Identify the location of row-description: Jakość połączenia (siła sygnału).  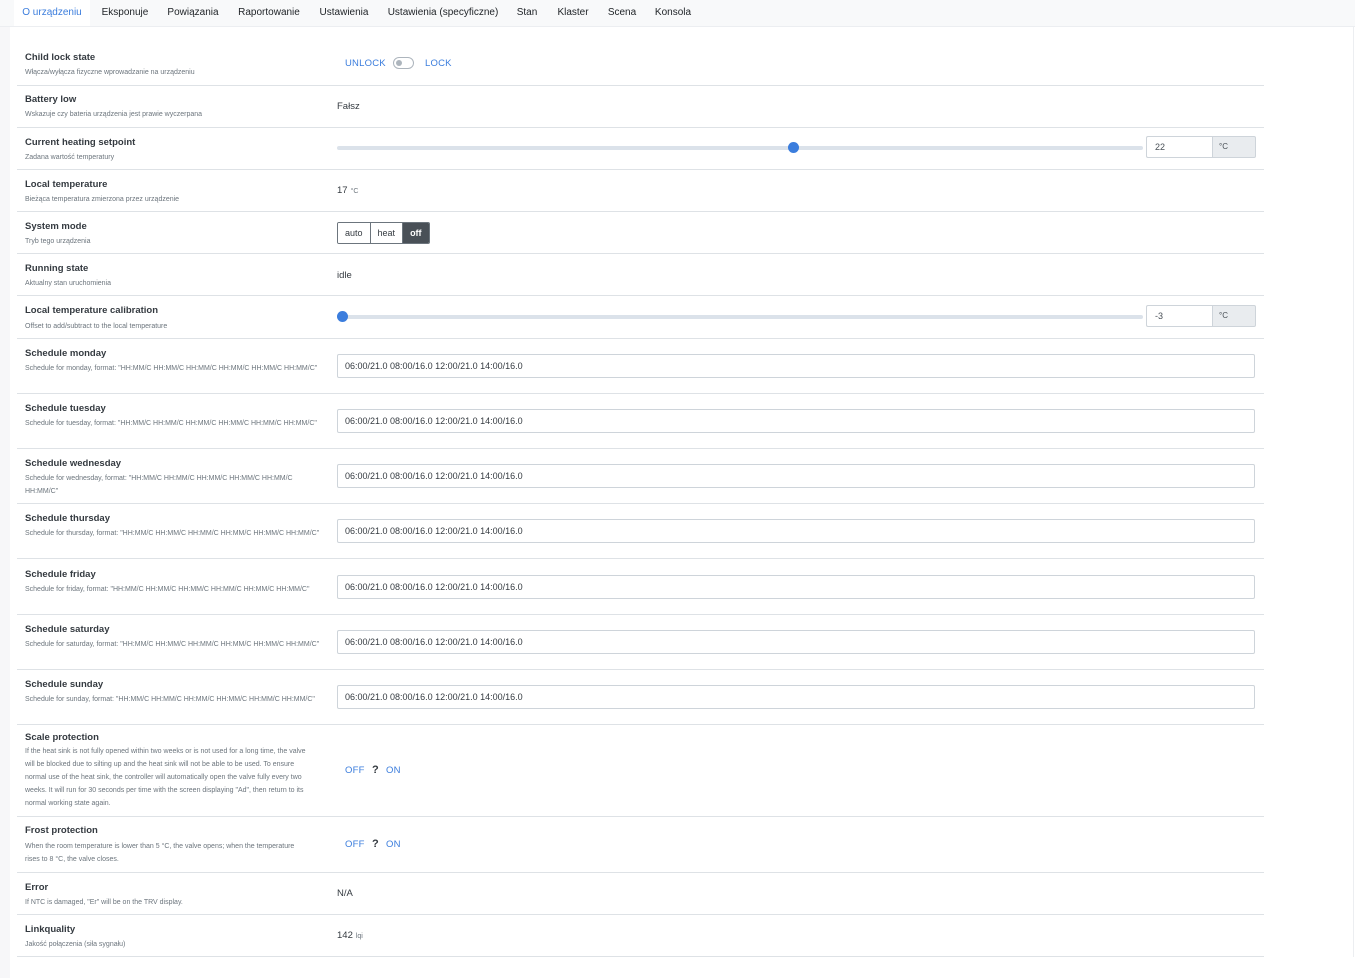
(75, 944).